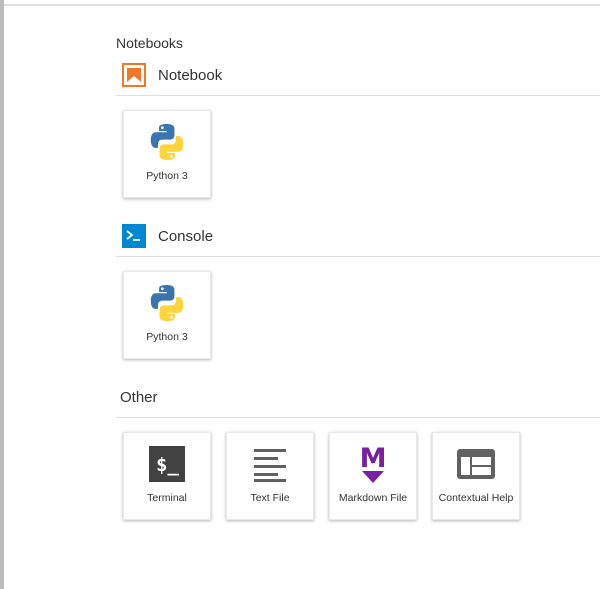 This screenshot has height=589, width=600. Describe the element at coordinates (358, 401) in the screenshot. I see `section-header-other: Other` at that location.